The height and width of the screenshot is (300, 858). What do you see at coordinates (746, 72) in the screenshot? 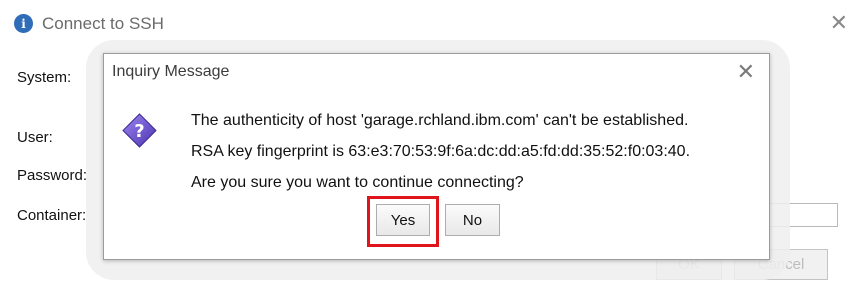
I see `dialog-close-icon: ✕` at bounding box center [746, 72].